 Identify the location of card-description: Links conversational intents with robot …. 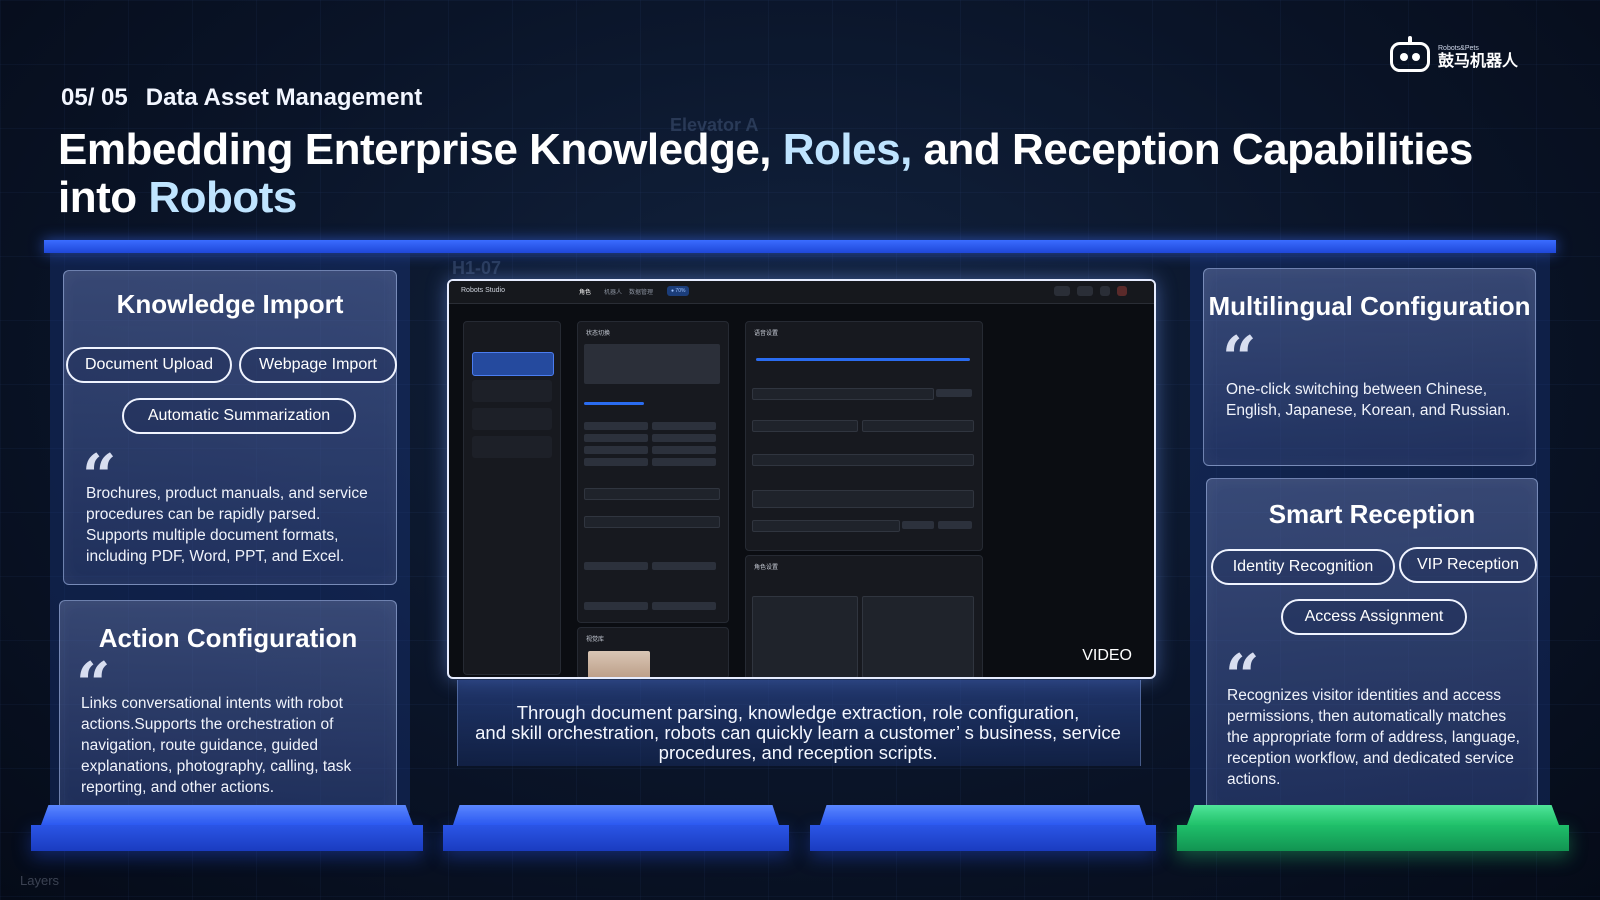
(216, 745).